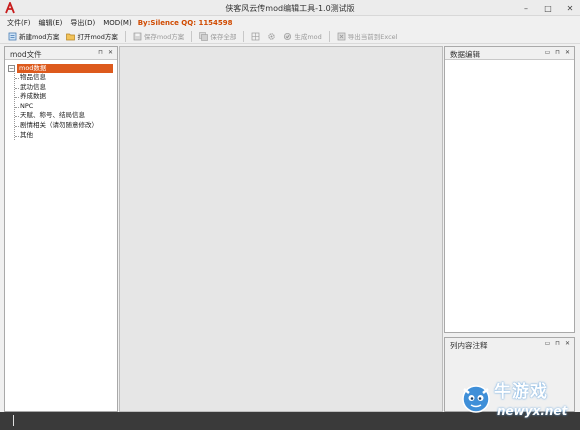 The width and height of the screenshot is (580, 430). Describe the element at coordinates (51, 23) in the screenshot. I see `menu-edit: 编辑(E)` at that location.